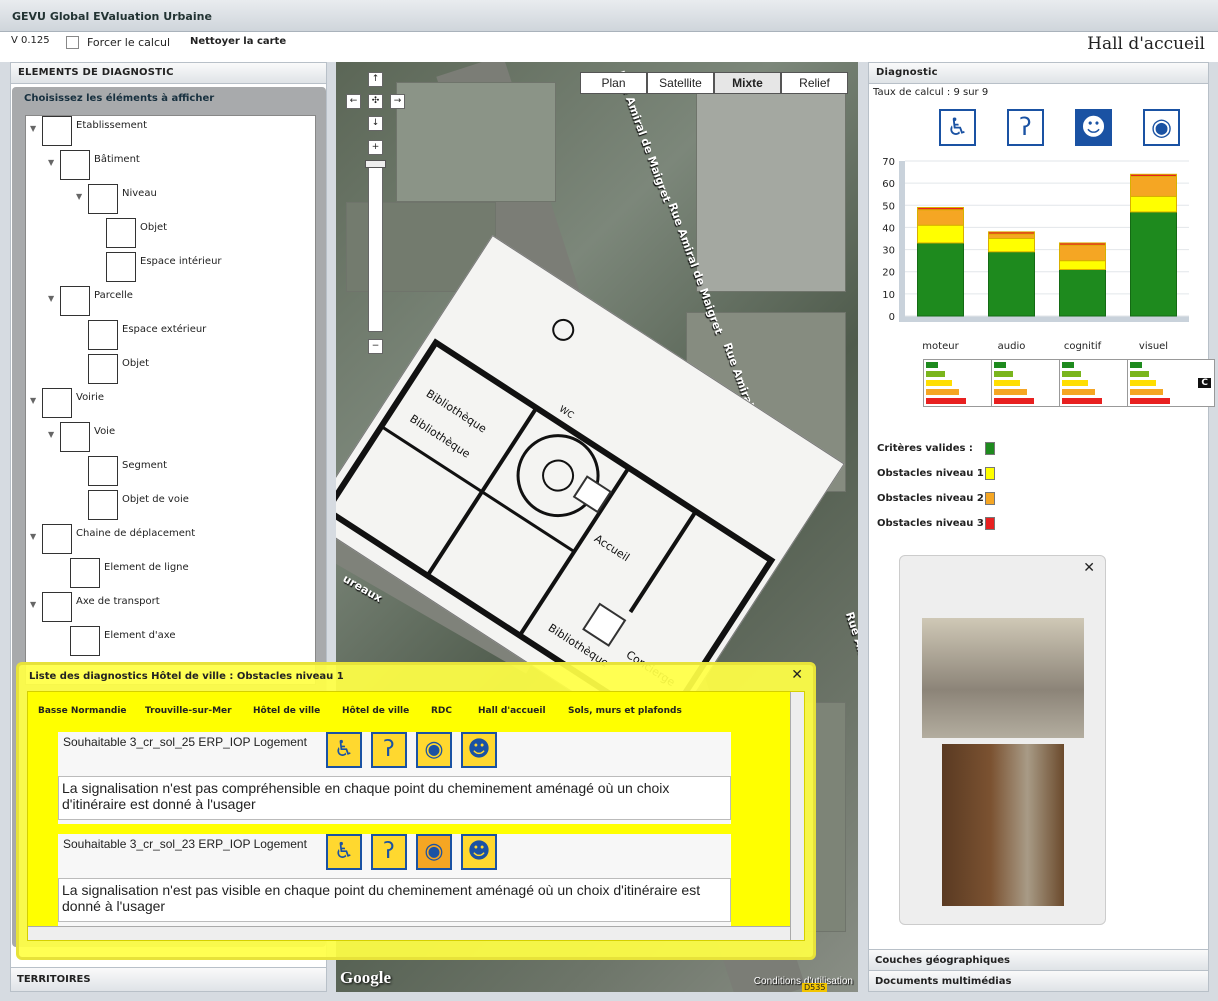 The height and width of the screenshot is (1001, 1218). I want to click on clear-map-button: Nettoyer la carte, so click(238, 41).